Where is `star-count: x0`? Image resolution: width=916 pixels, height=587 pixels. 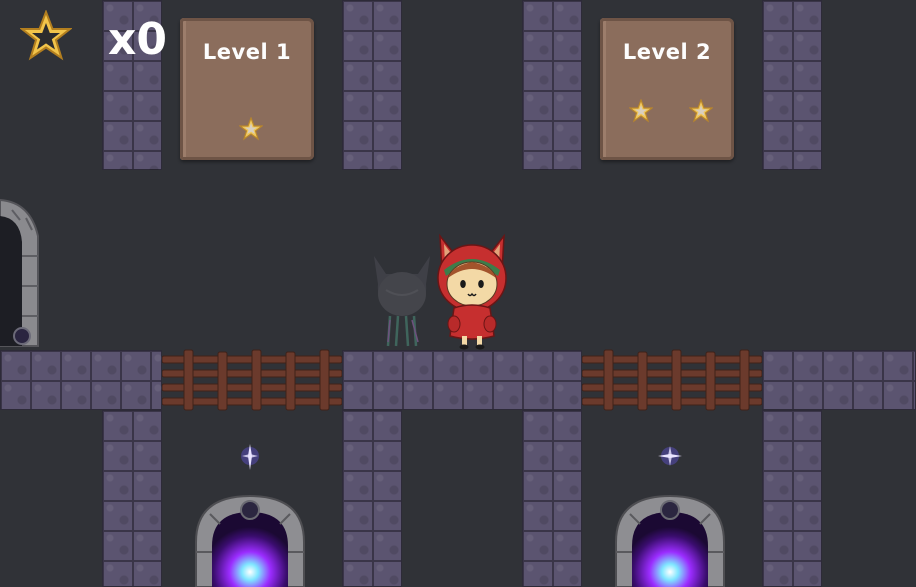 star-count: x0 is located at coordinates (137, 39).